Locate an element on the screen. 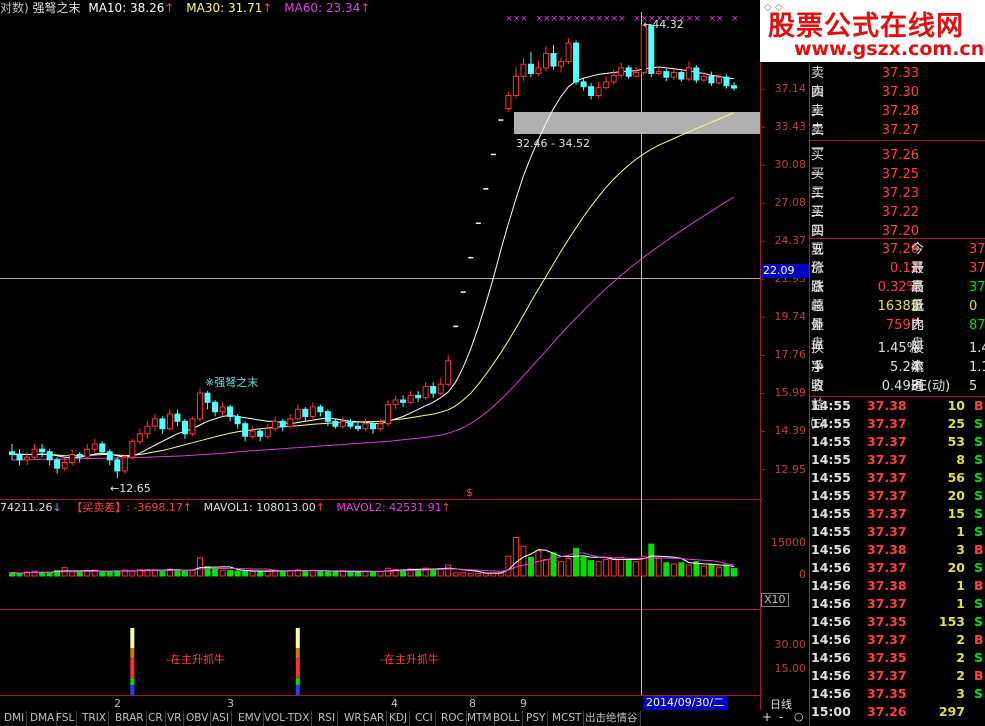 Image resolution: width=985 pixels, height=726 pixels. order-level-price: 37.22 is located at coordinates (900, 212).